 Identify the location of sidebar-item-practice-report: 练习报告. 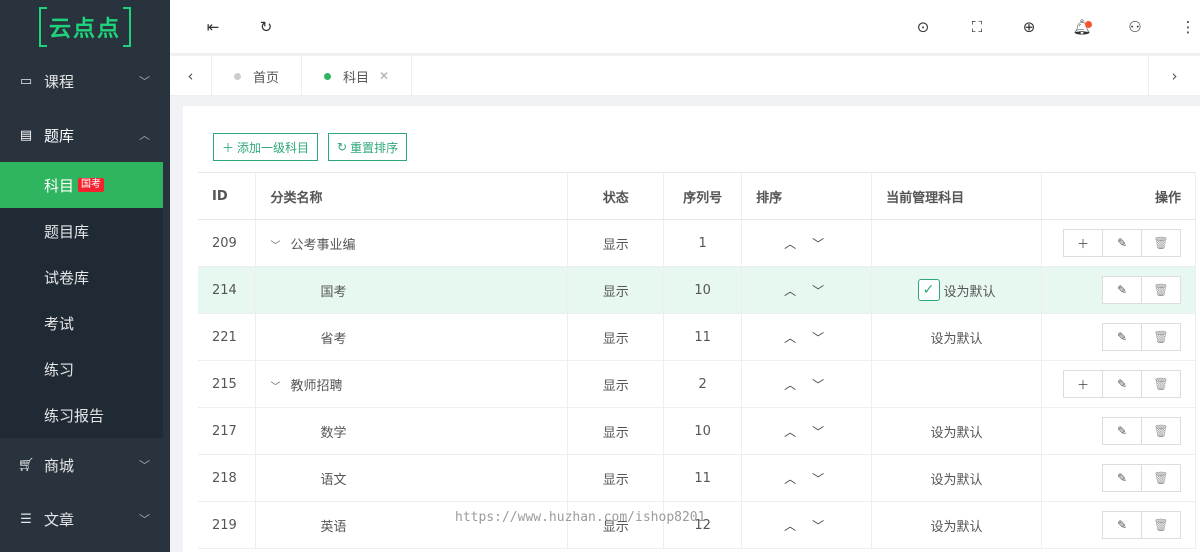
(81, 415).